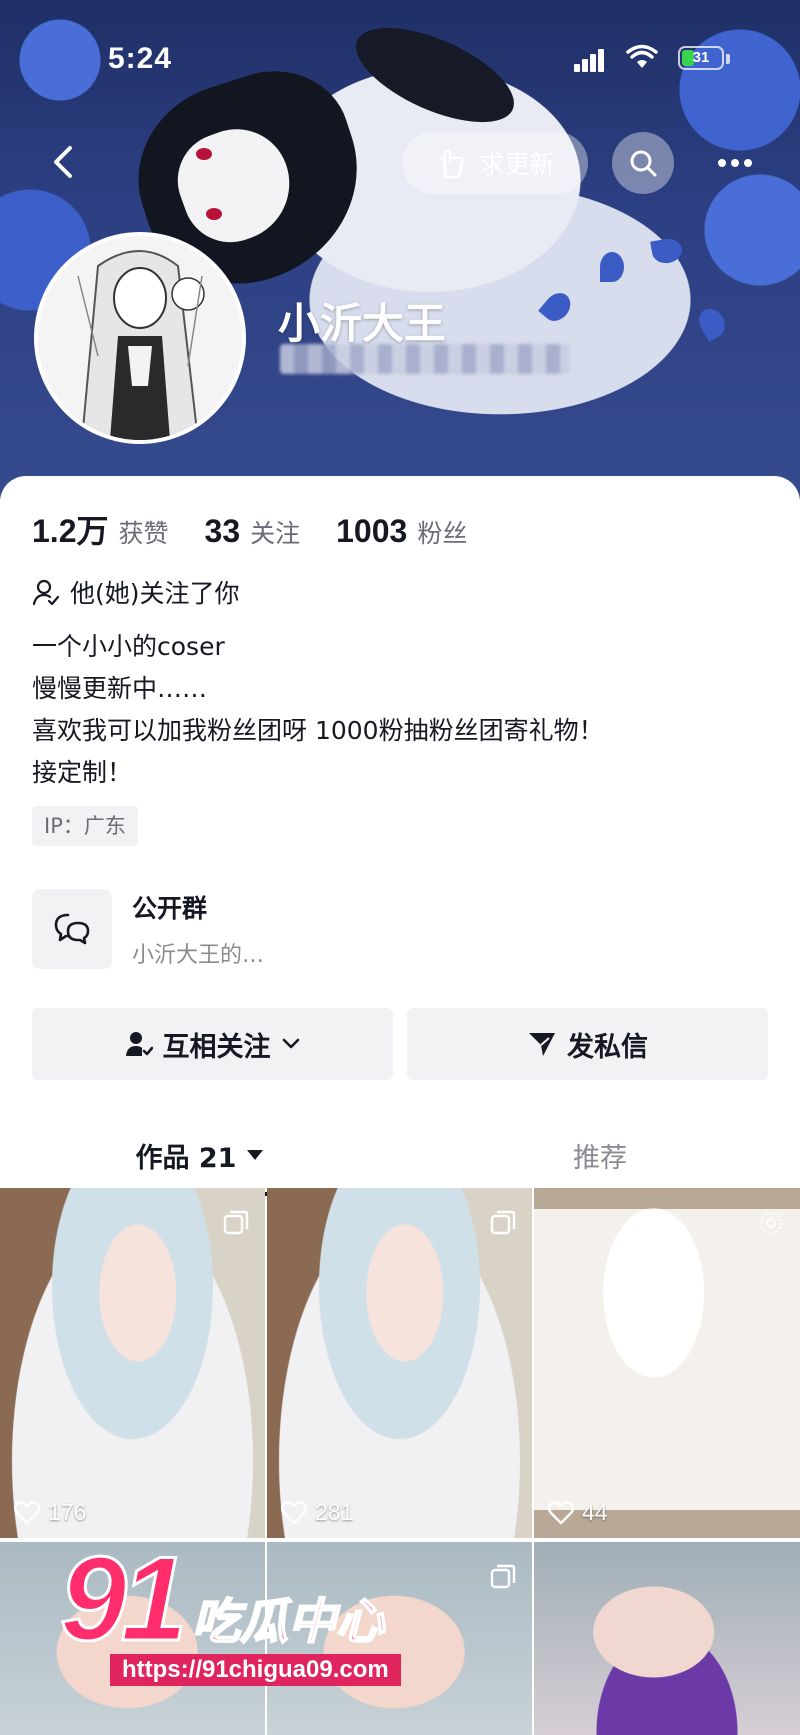 This screenshot has height=1735, width=800. What do you see at coordinates (400, 1044) in the screenshot?
I see `action-buttons: 互相关注 发私信` at bounding box center [400, 1044].